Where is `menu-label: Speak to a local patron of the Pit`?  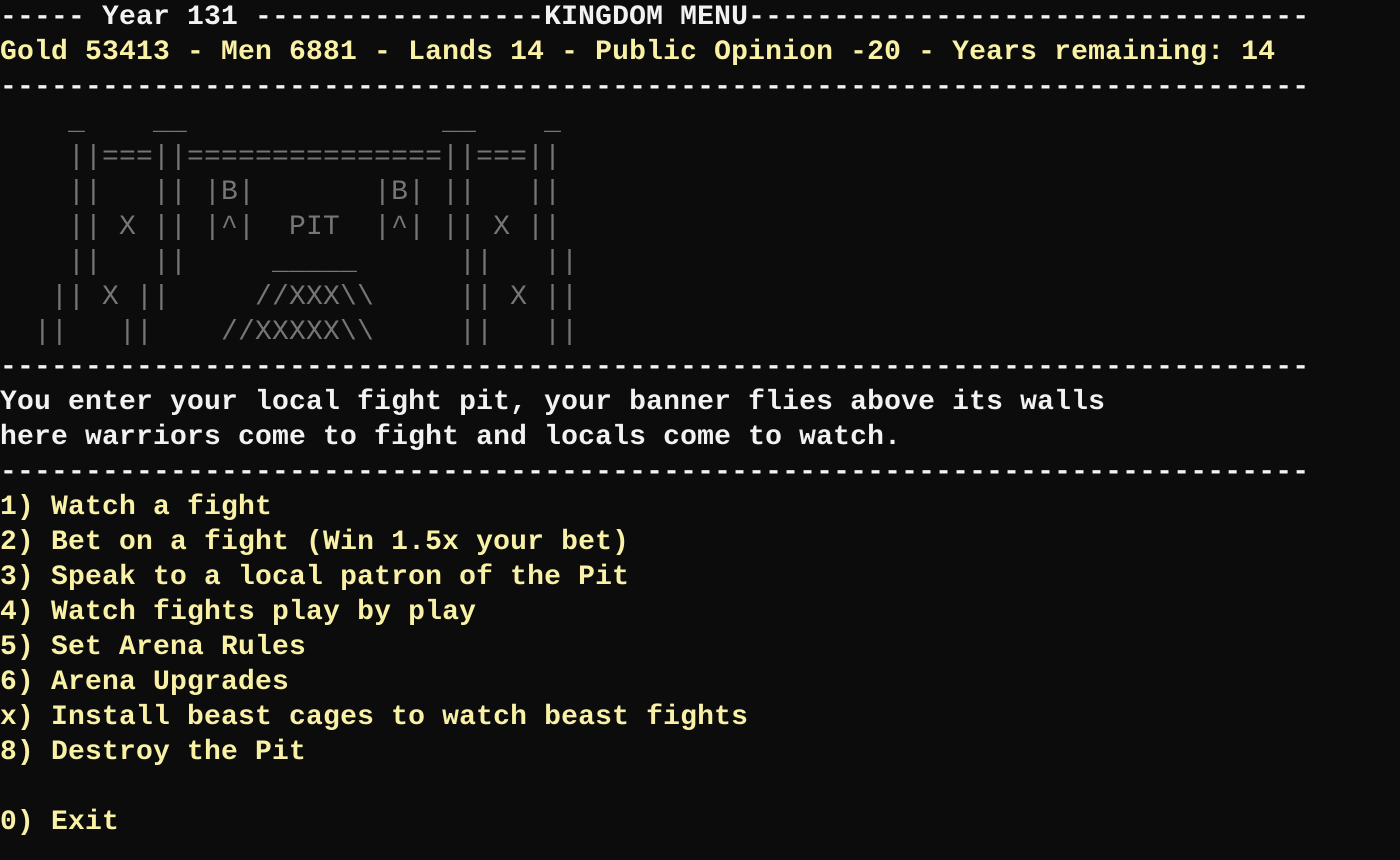
menu-label: Speak to a local patron of the Pit is located at coordinates (332, 577).